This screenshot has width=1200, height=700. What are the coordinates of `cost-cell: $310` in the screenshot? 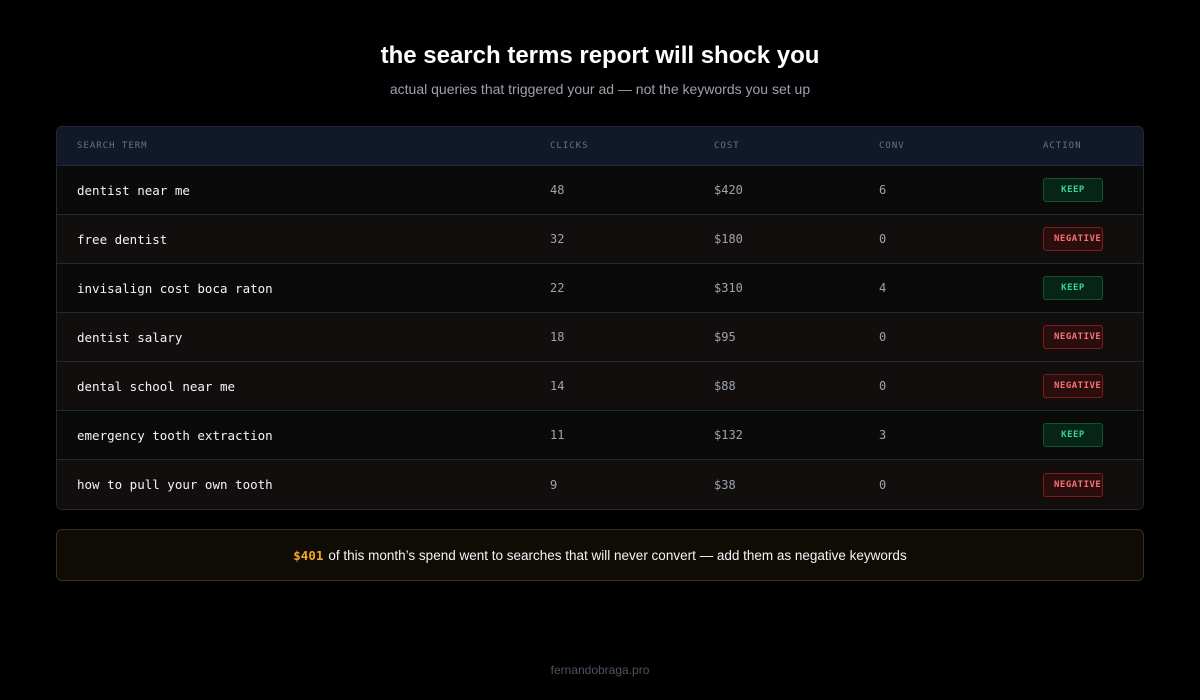 It's located at (728, 288).